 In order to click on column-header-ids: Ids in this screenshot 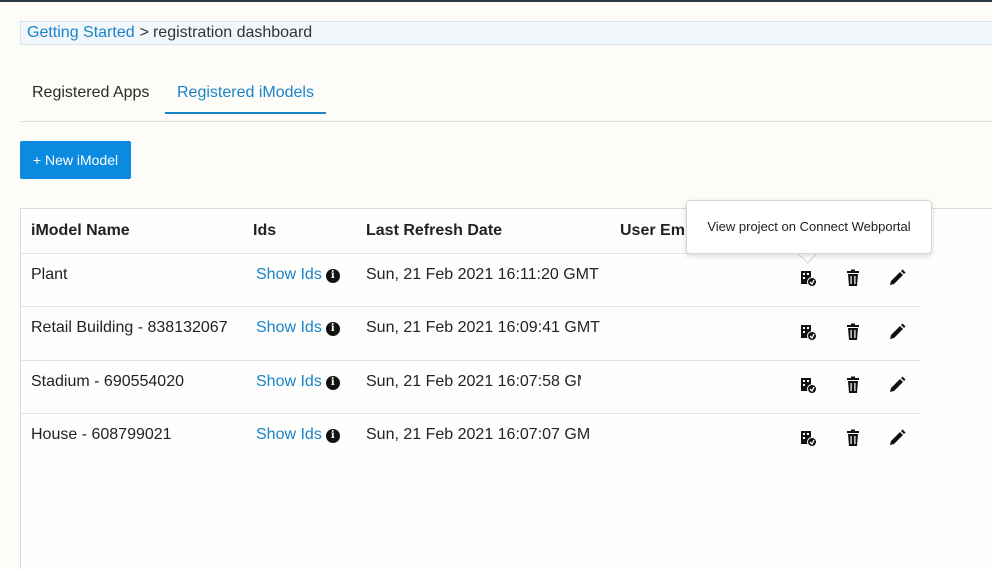, I will do `click(265, 230)`.